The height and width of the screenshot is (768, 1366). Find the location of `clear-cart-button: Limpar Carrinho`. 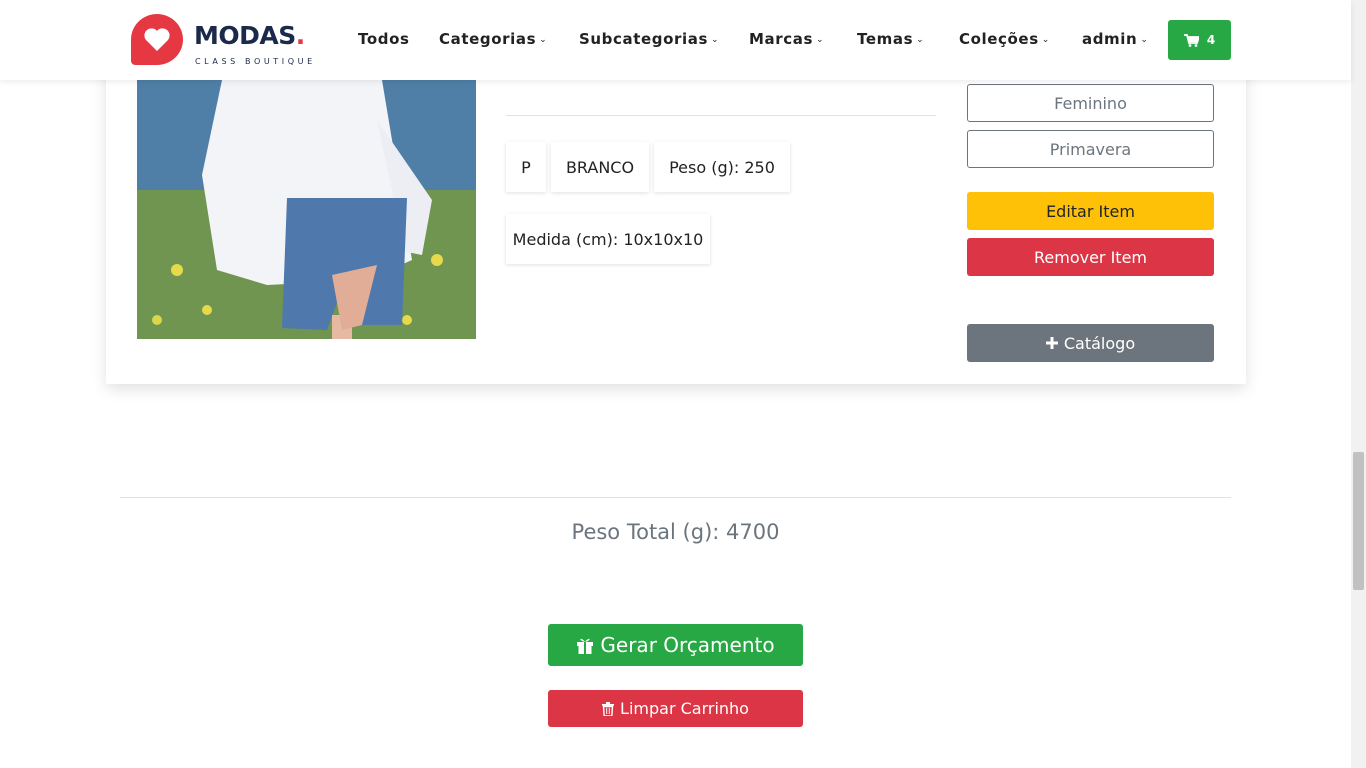

clear-cart-button: Limpar Carrinho is located at coordinates (675, 708).